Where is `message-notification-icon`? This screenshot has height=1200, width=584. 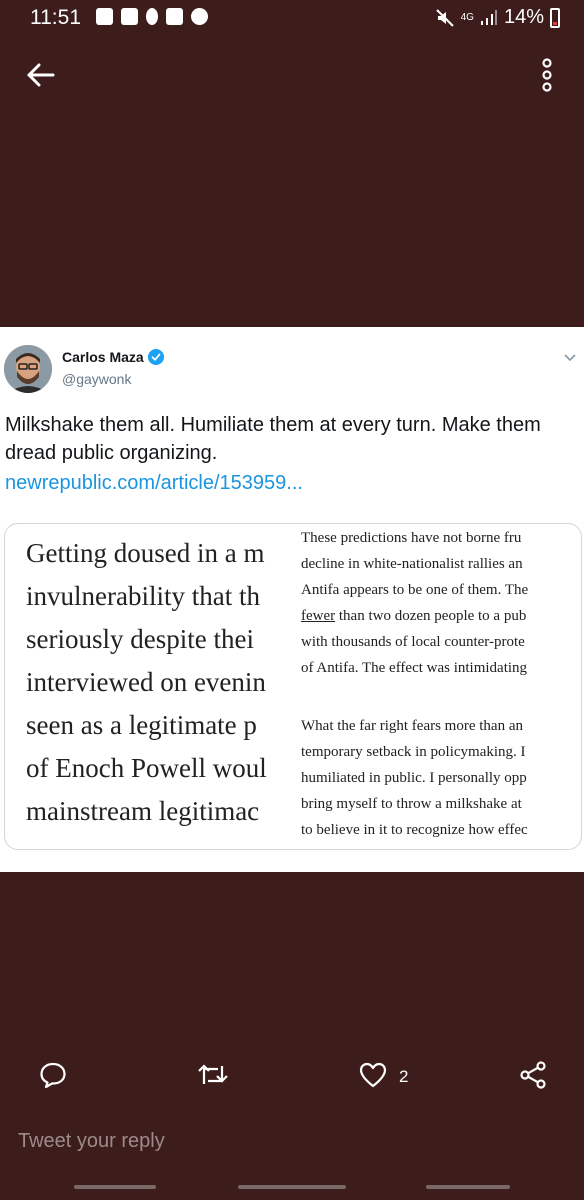
message-notification-icon is located at coordinates (104, 16).